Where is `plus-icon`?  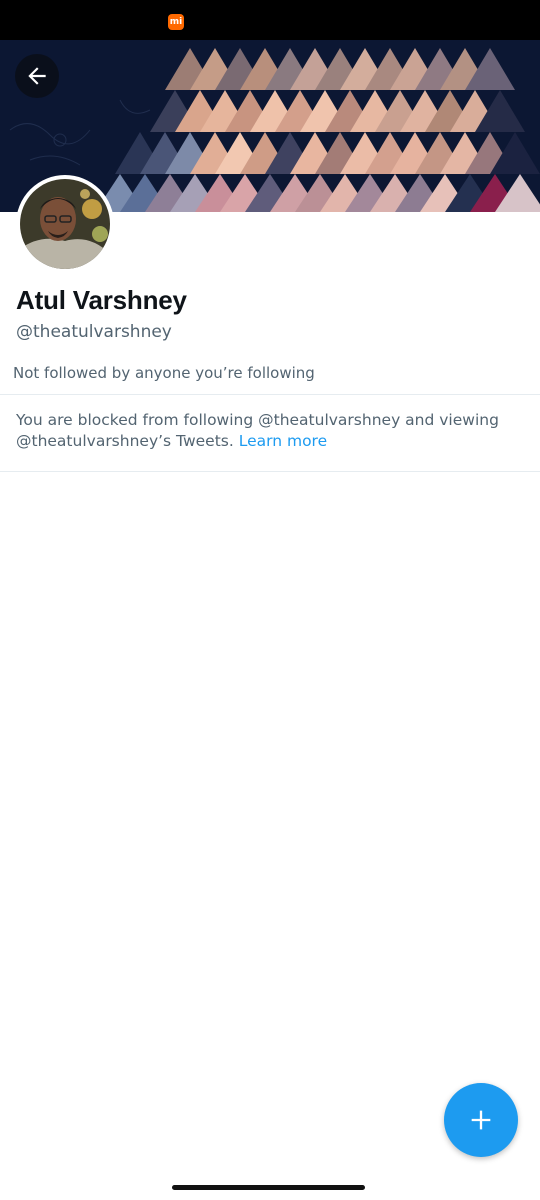 plus-icon is located at coordinates (481, 1120).